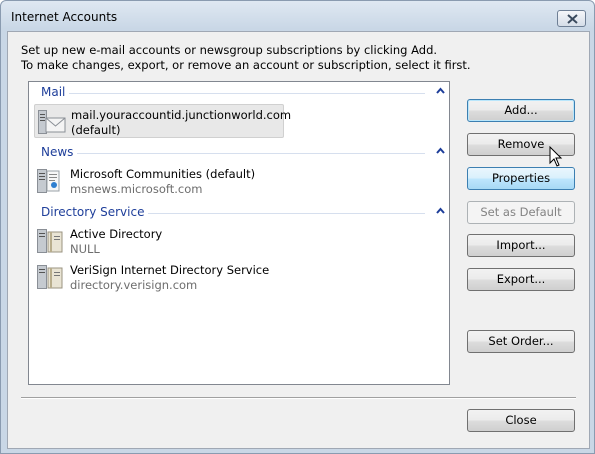 This screenshot has height=454, width=595. I want to click on group-header-mail: Mail, so click(243, 93).